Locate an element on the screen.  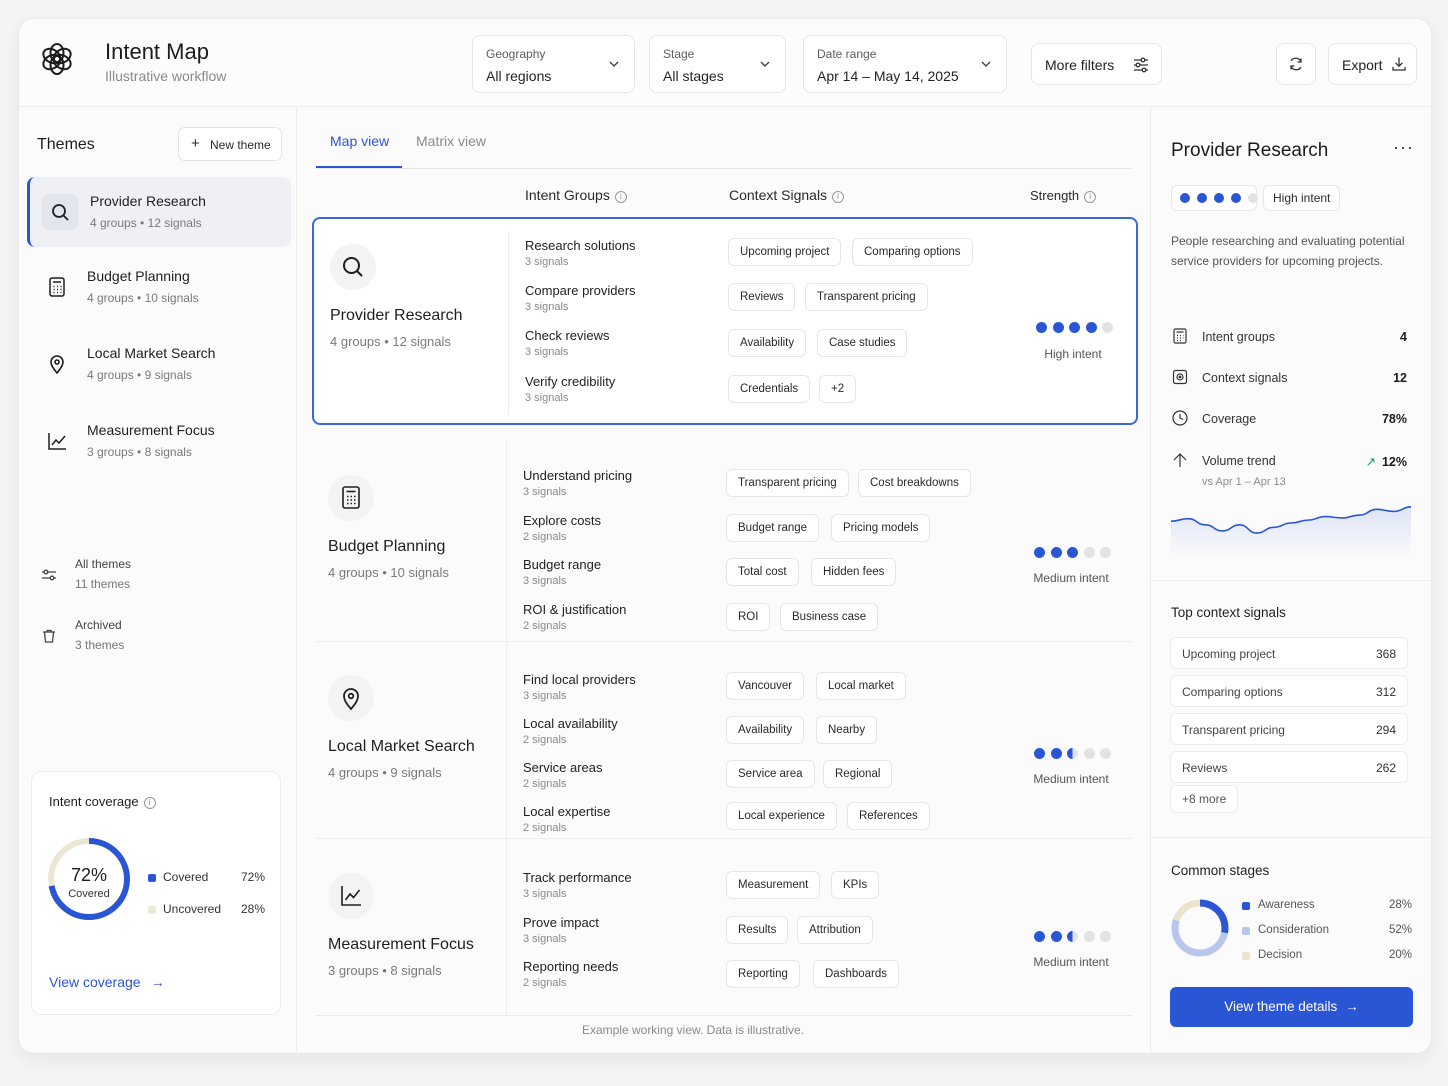
link-sub: 11 themes is located at coordinates (103, 584).